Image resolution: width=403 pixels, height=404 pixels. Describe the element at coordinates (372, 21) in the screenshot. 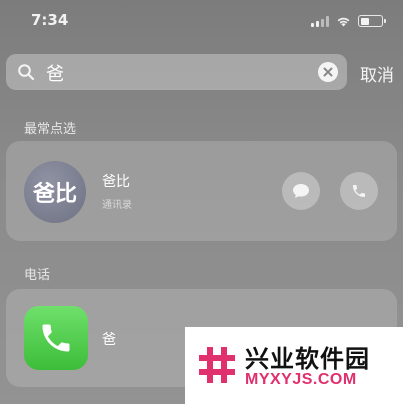

I see `battery-icon` at that location.